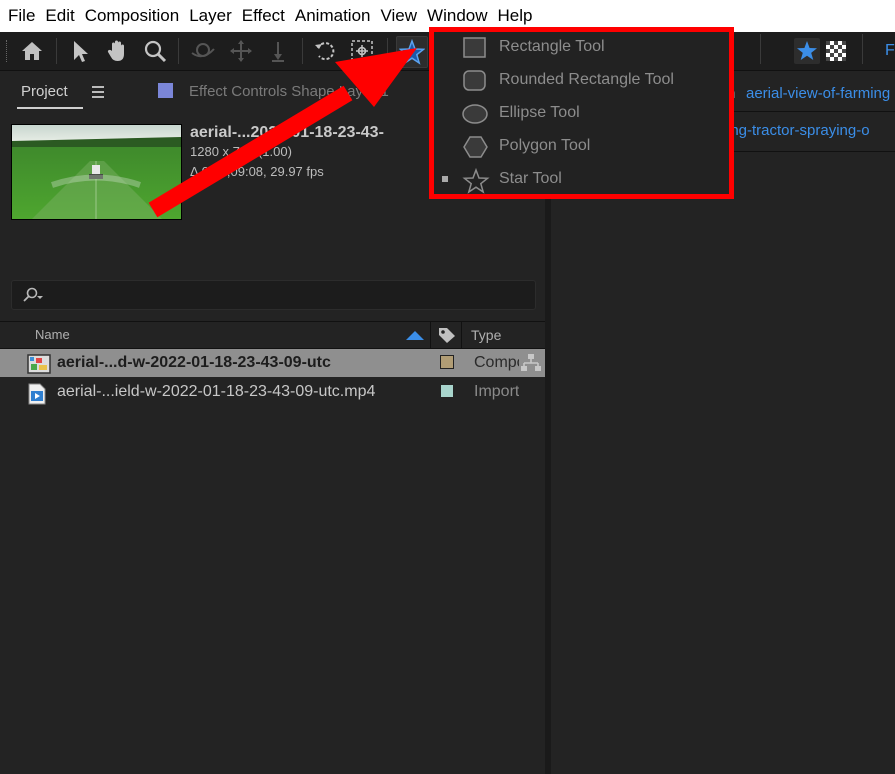  Describe the element at coordinates (890, 51) in the screenshot. I see `toolbar-right-label: F` at that location.